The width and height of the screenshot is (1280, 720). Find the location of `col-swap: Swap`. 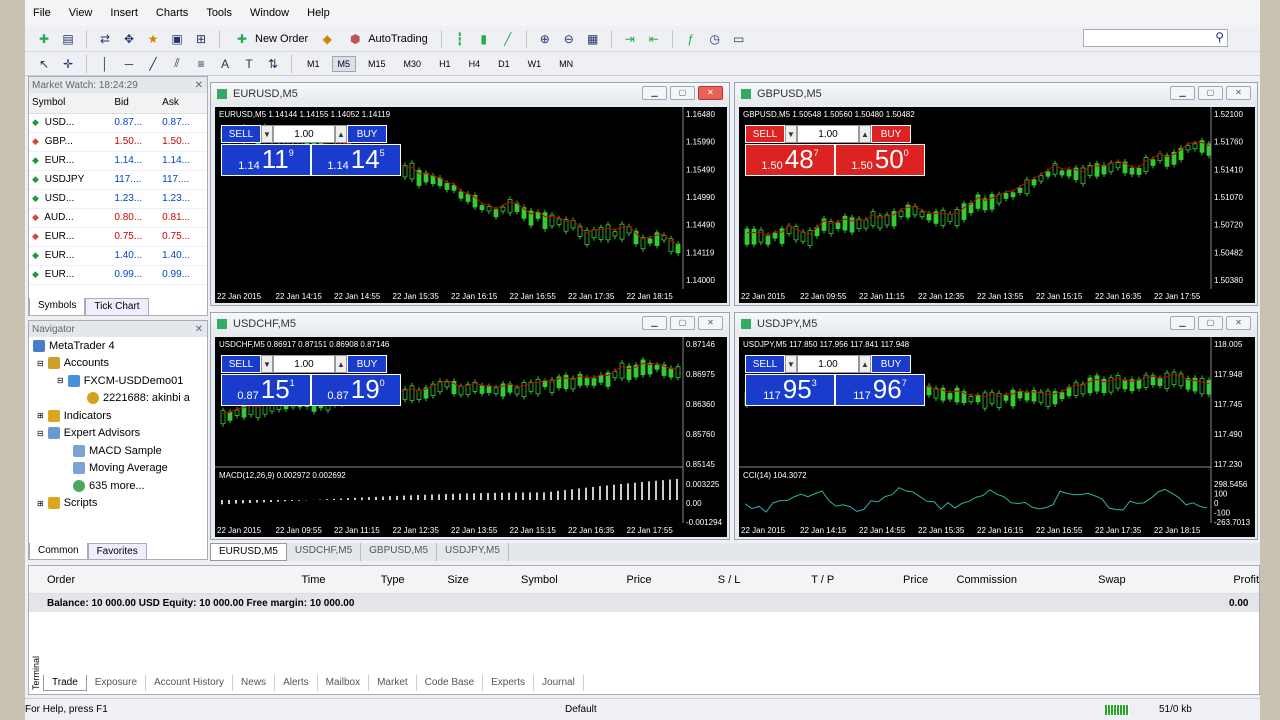

col-swap: Swap is located at coordinates (1071, 580).